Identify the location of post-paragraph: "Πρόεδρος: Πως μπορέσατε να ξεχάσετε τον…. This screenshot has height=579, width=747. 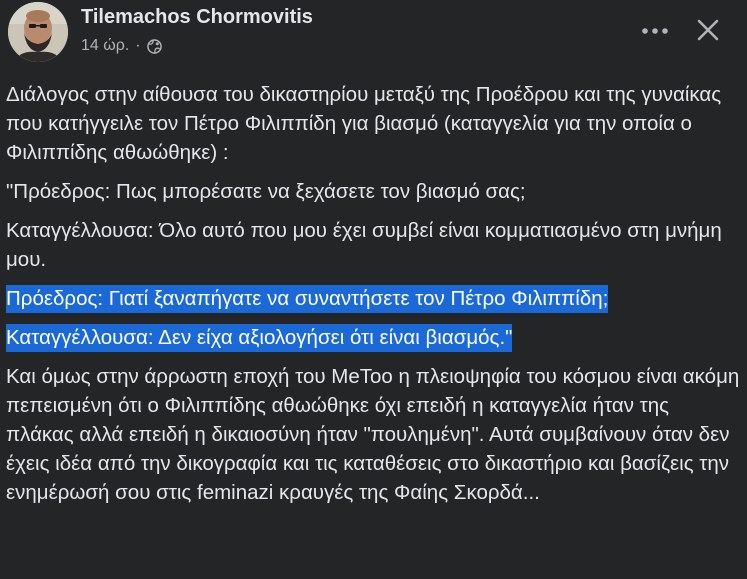
(266, 191).